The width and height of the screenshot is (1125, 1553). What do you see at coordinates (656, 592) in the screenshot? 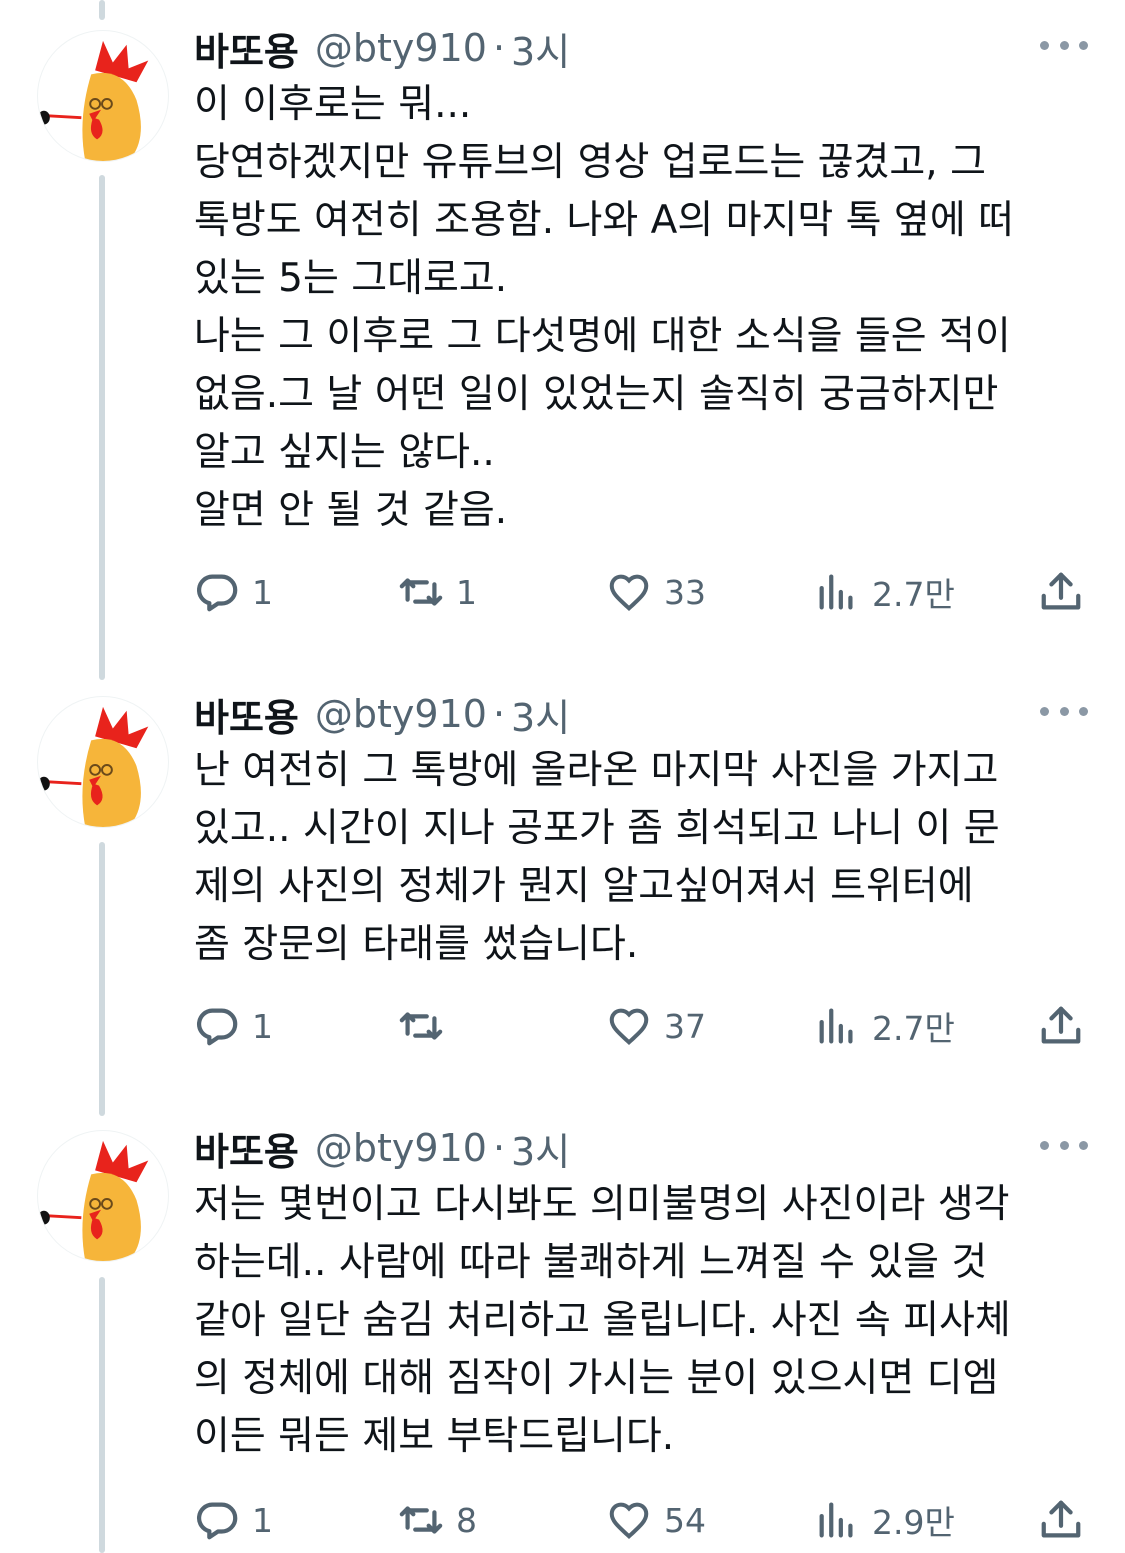
I see `like-button: 33` at bounding box center [656, 592].